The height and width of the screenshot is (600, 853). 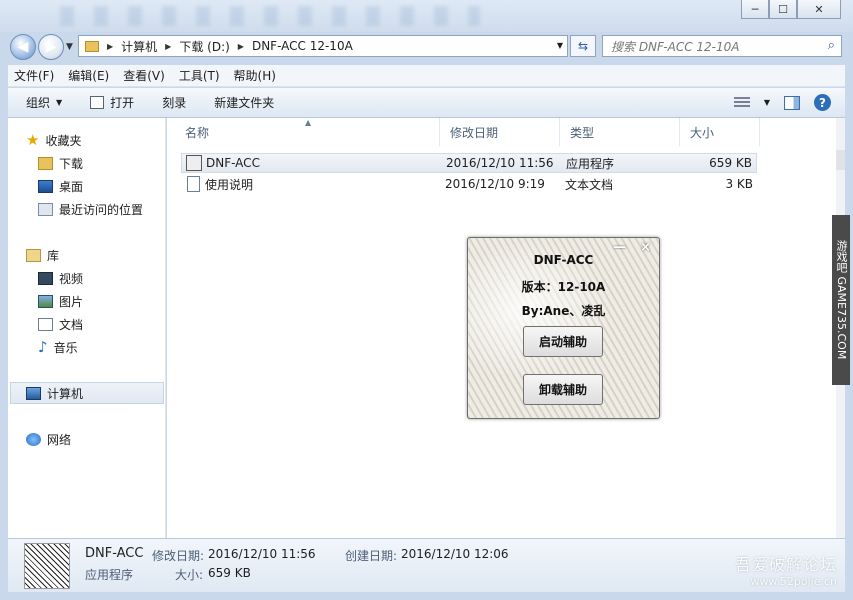 I want to click on nav-videos-label: 视频, so click(x=71, y=278).